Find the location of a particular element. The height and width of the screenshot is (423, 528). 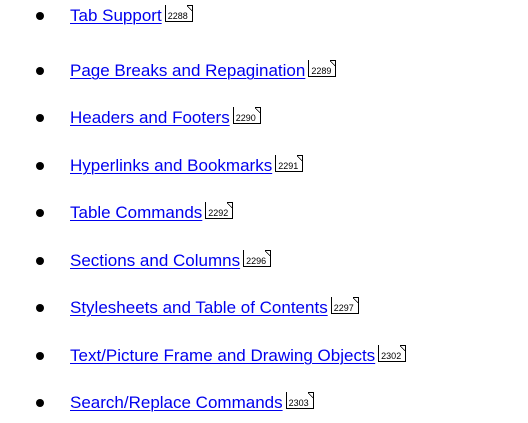

page-reference-icon: 2289 is located at coordinates (322, 68).